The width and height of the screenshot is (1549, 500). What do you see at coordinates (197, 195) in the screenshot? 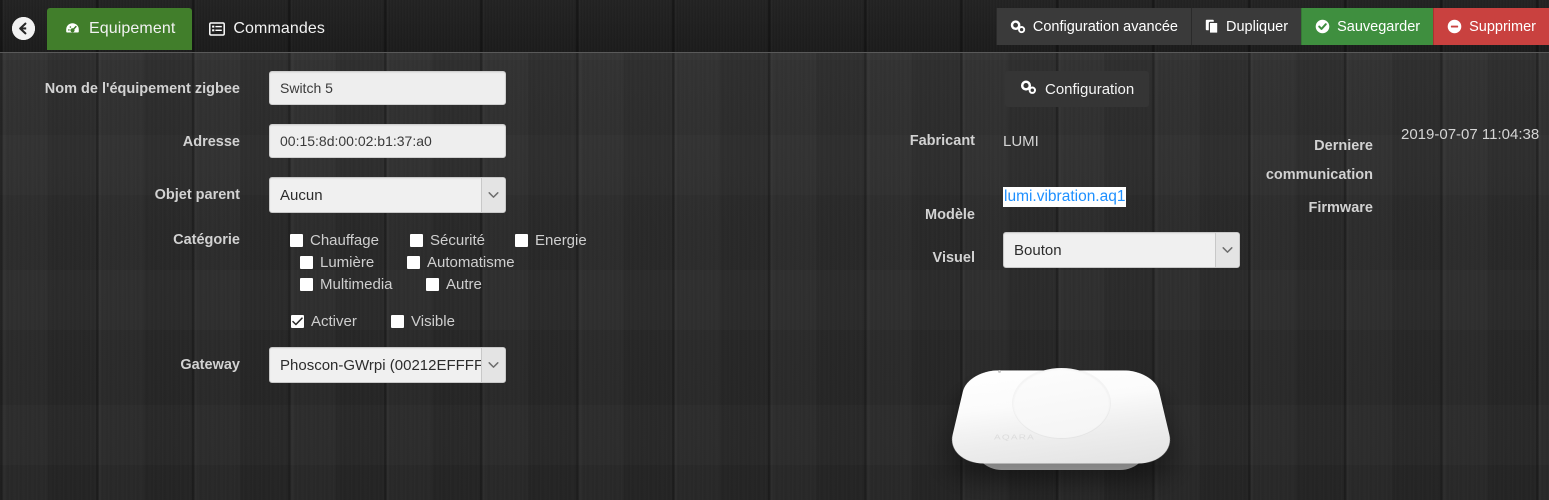
I see `parent-object-label: Objet parent` at bounding box center [197, 195].